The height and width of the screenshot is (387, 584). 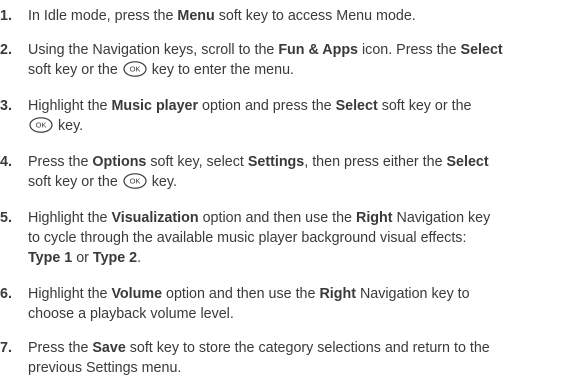 What do you see at coordinates (315, 16) in the screenshot?
I see `step-text-run: soft key to access Menu mode.` at bounding box center [315, 16].